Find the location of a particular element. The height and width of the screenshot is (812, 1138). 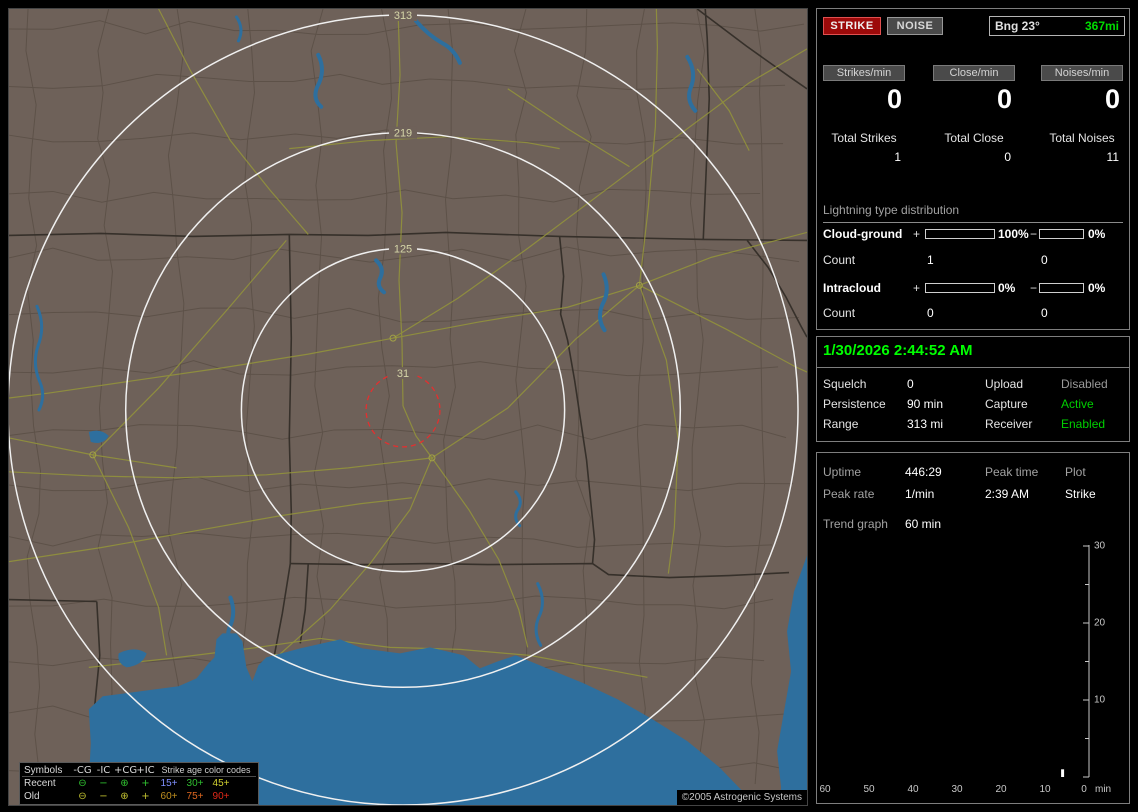

ring-label-219: 219 is located at coordinates (403, 134).